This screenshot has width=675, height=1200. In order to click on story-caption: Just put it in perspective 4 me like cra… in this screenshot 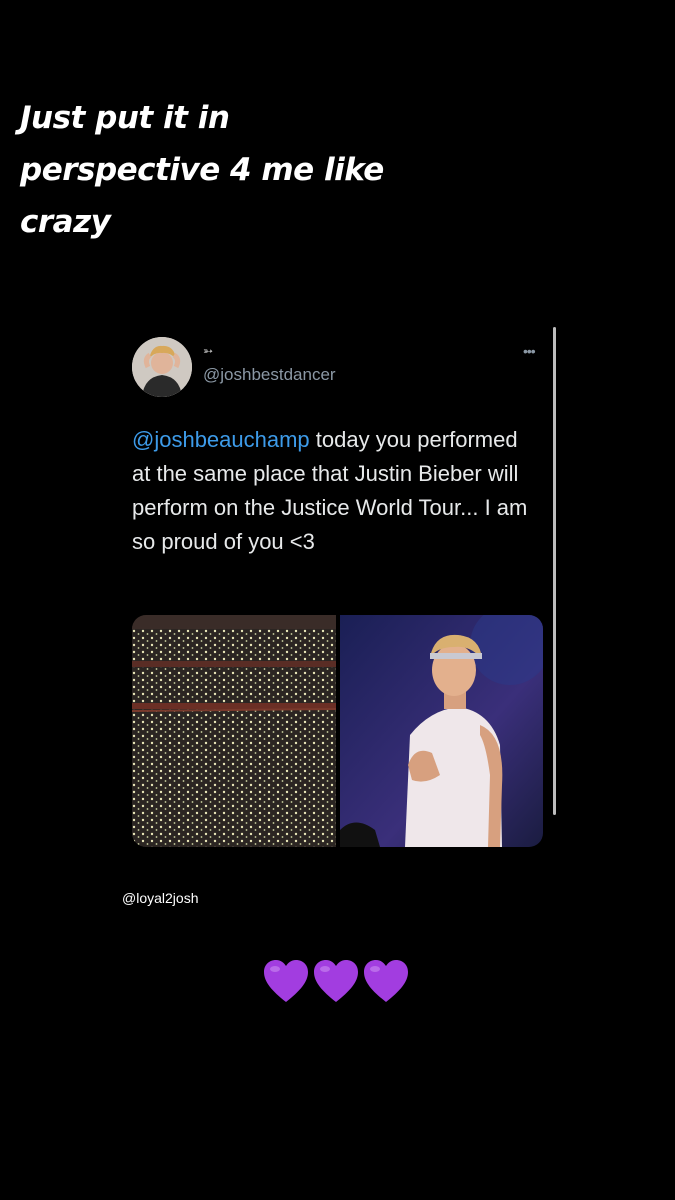, I will do `click(202, 170)`.